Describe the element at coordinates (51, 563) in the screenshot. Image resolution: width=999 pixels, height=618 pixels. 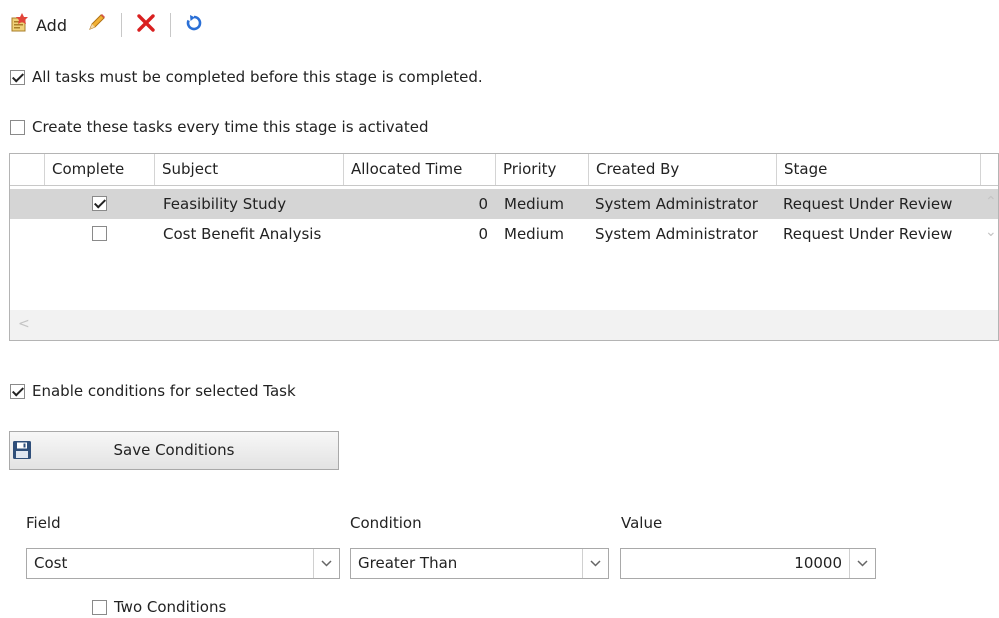
I see `field-value: Cost` at that location.